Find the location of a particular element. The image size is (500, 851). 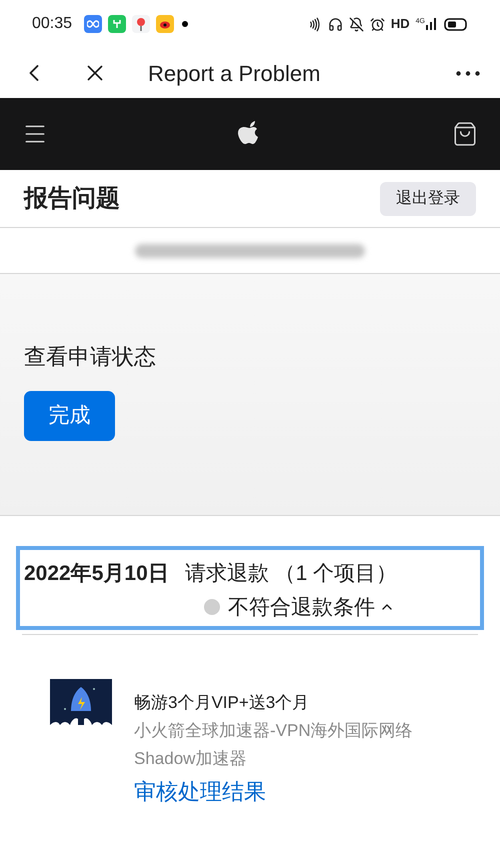

page-heading: 报告问题 is located at coordinates (72, 199).